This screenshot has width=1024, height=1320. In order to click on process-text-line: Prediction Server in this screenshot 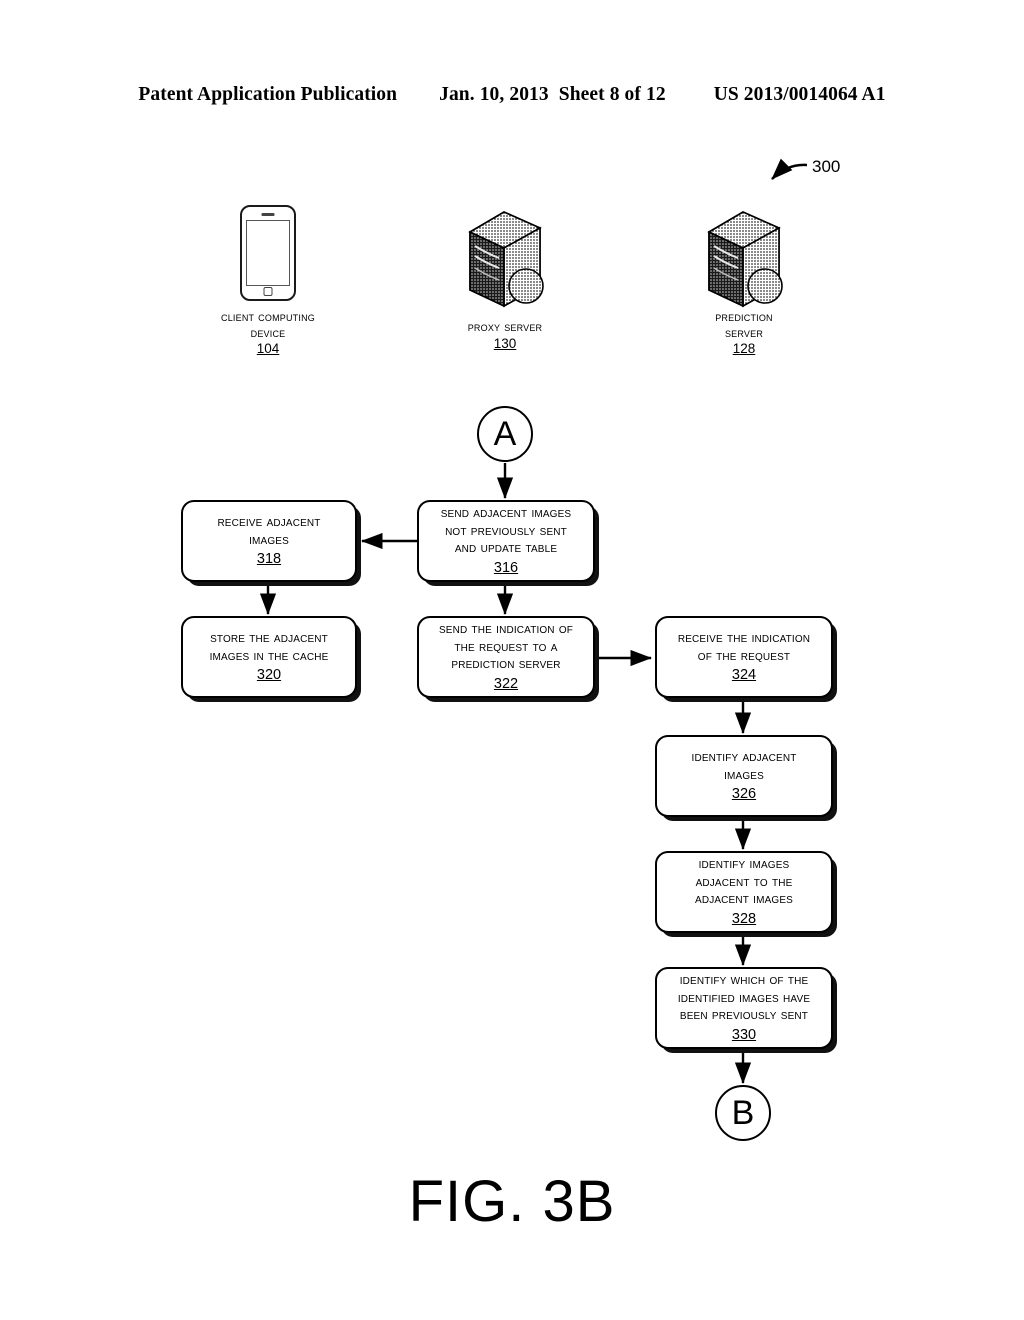, I will do `click(506, 664)`.